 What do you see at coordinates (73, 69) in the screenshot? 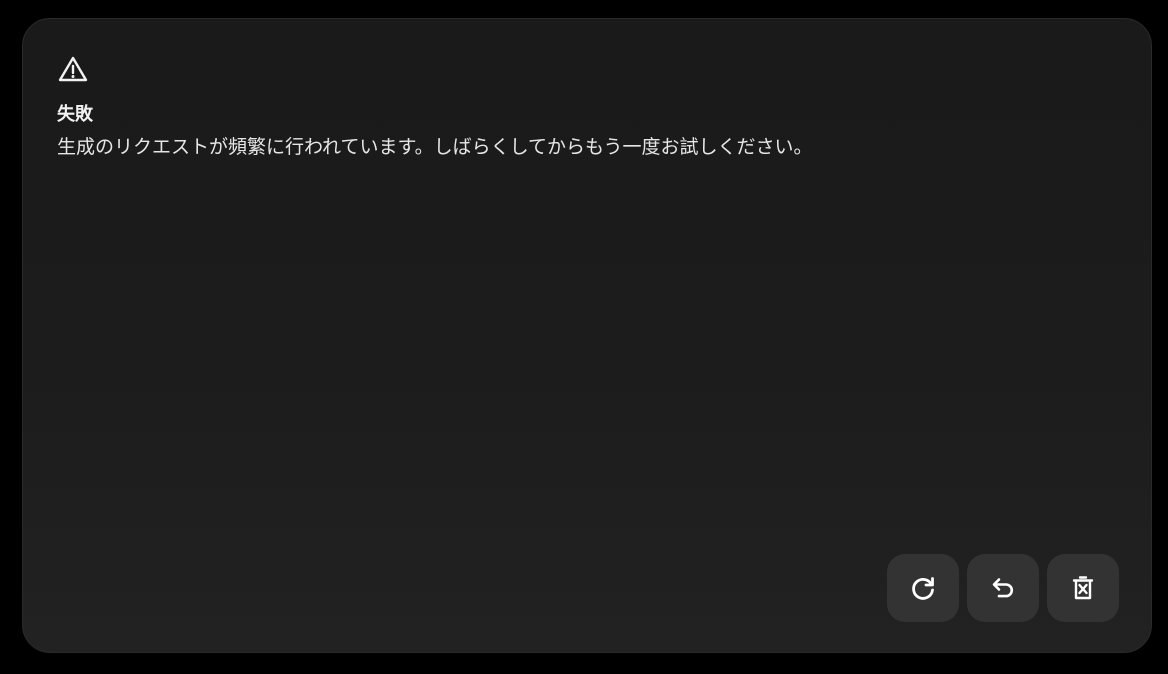
I see `warning-triangle-icon` at bounding box center [73, 69].